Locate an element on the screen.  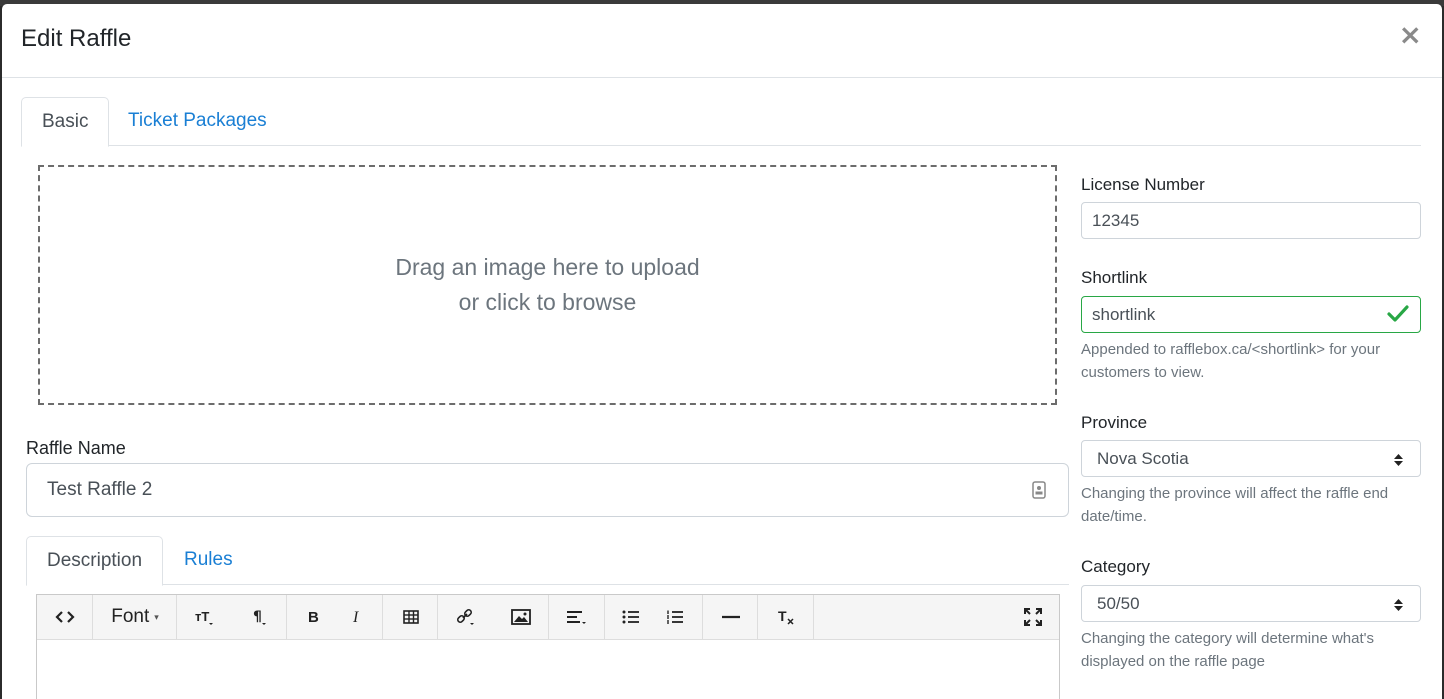
raffle-name-input: Test Raffle 2 is located at coordinates (547, 490).